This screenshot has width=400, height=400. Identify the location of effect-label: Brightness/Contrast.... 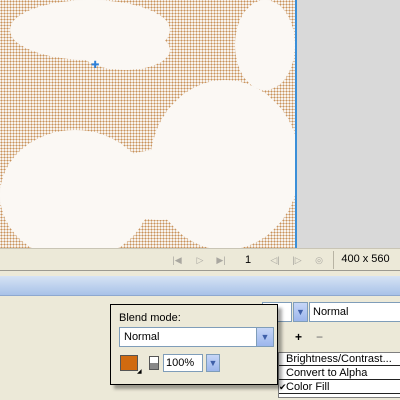
(339, 359).